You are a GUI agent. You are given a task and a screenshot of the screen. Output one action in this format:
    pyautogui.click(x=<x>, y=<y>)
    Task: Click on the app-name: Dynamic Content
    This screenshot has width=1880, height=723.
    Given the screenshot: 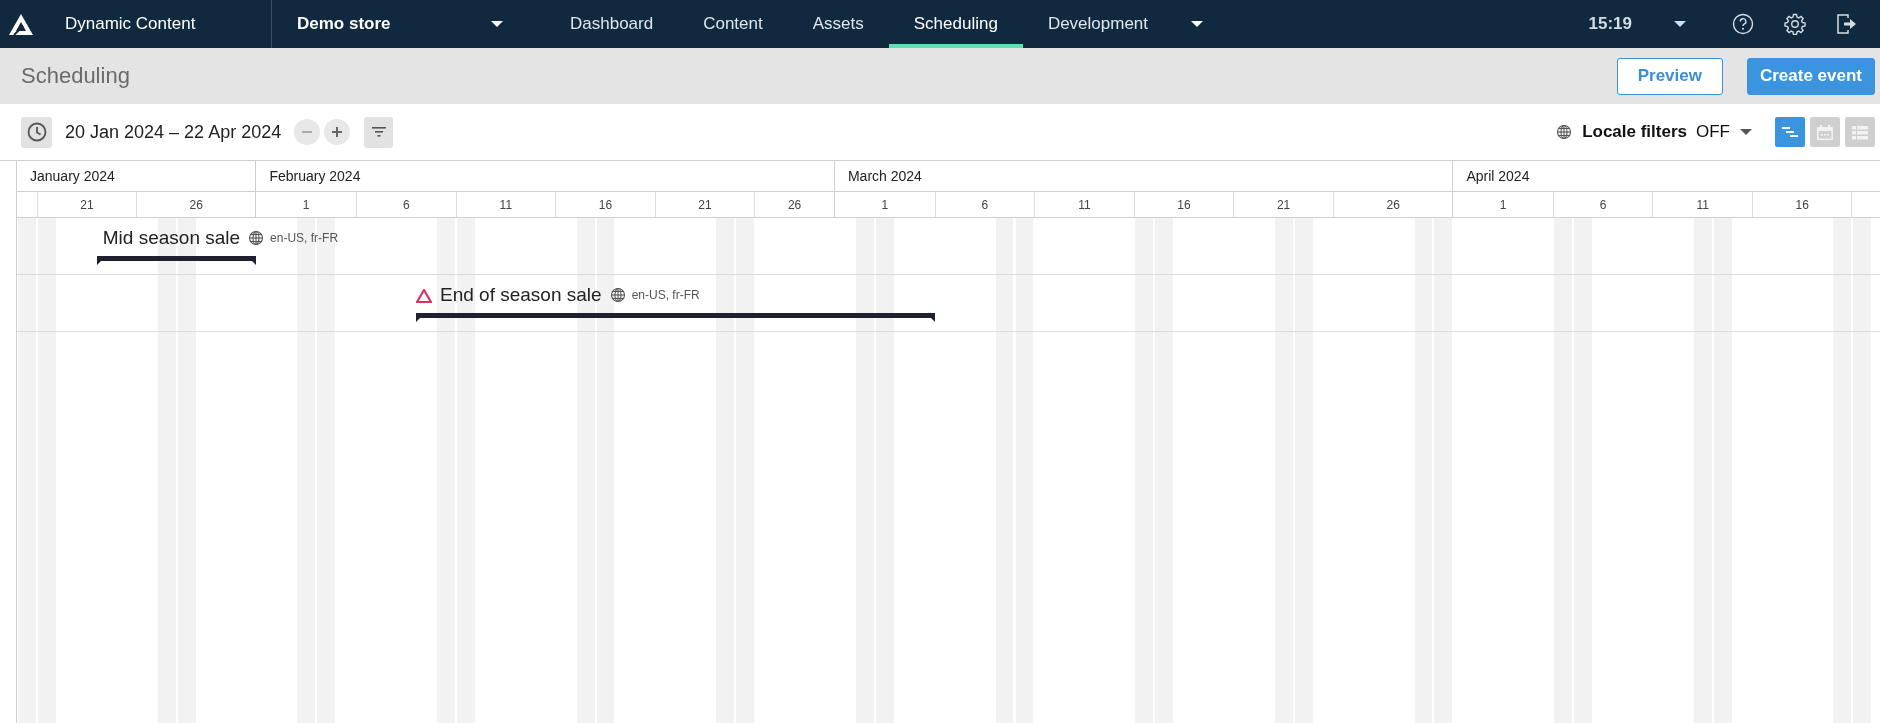 What is the action you would take?
    pyautogui.click(x=130, y=24)
    